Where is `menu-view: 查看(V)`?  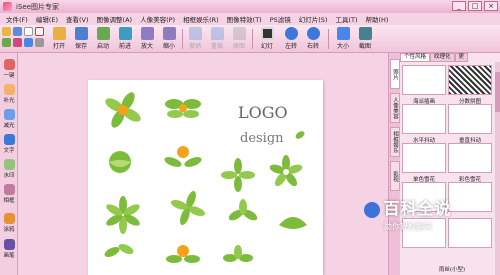
menu-view: 查看(V) is located at coordinates (77, 19).